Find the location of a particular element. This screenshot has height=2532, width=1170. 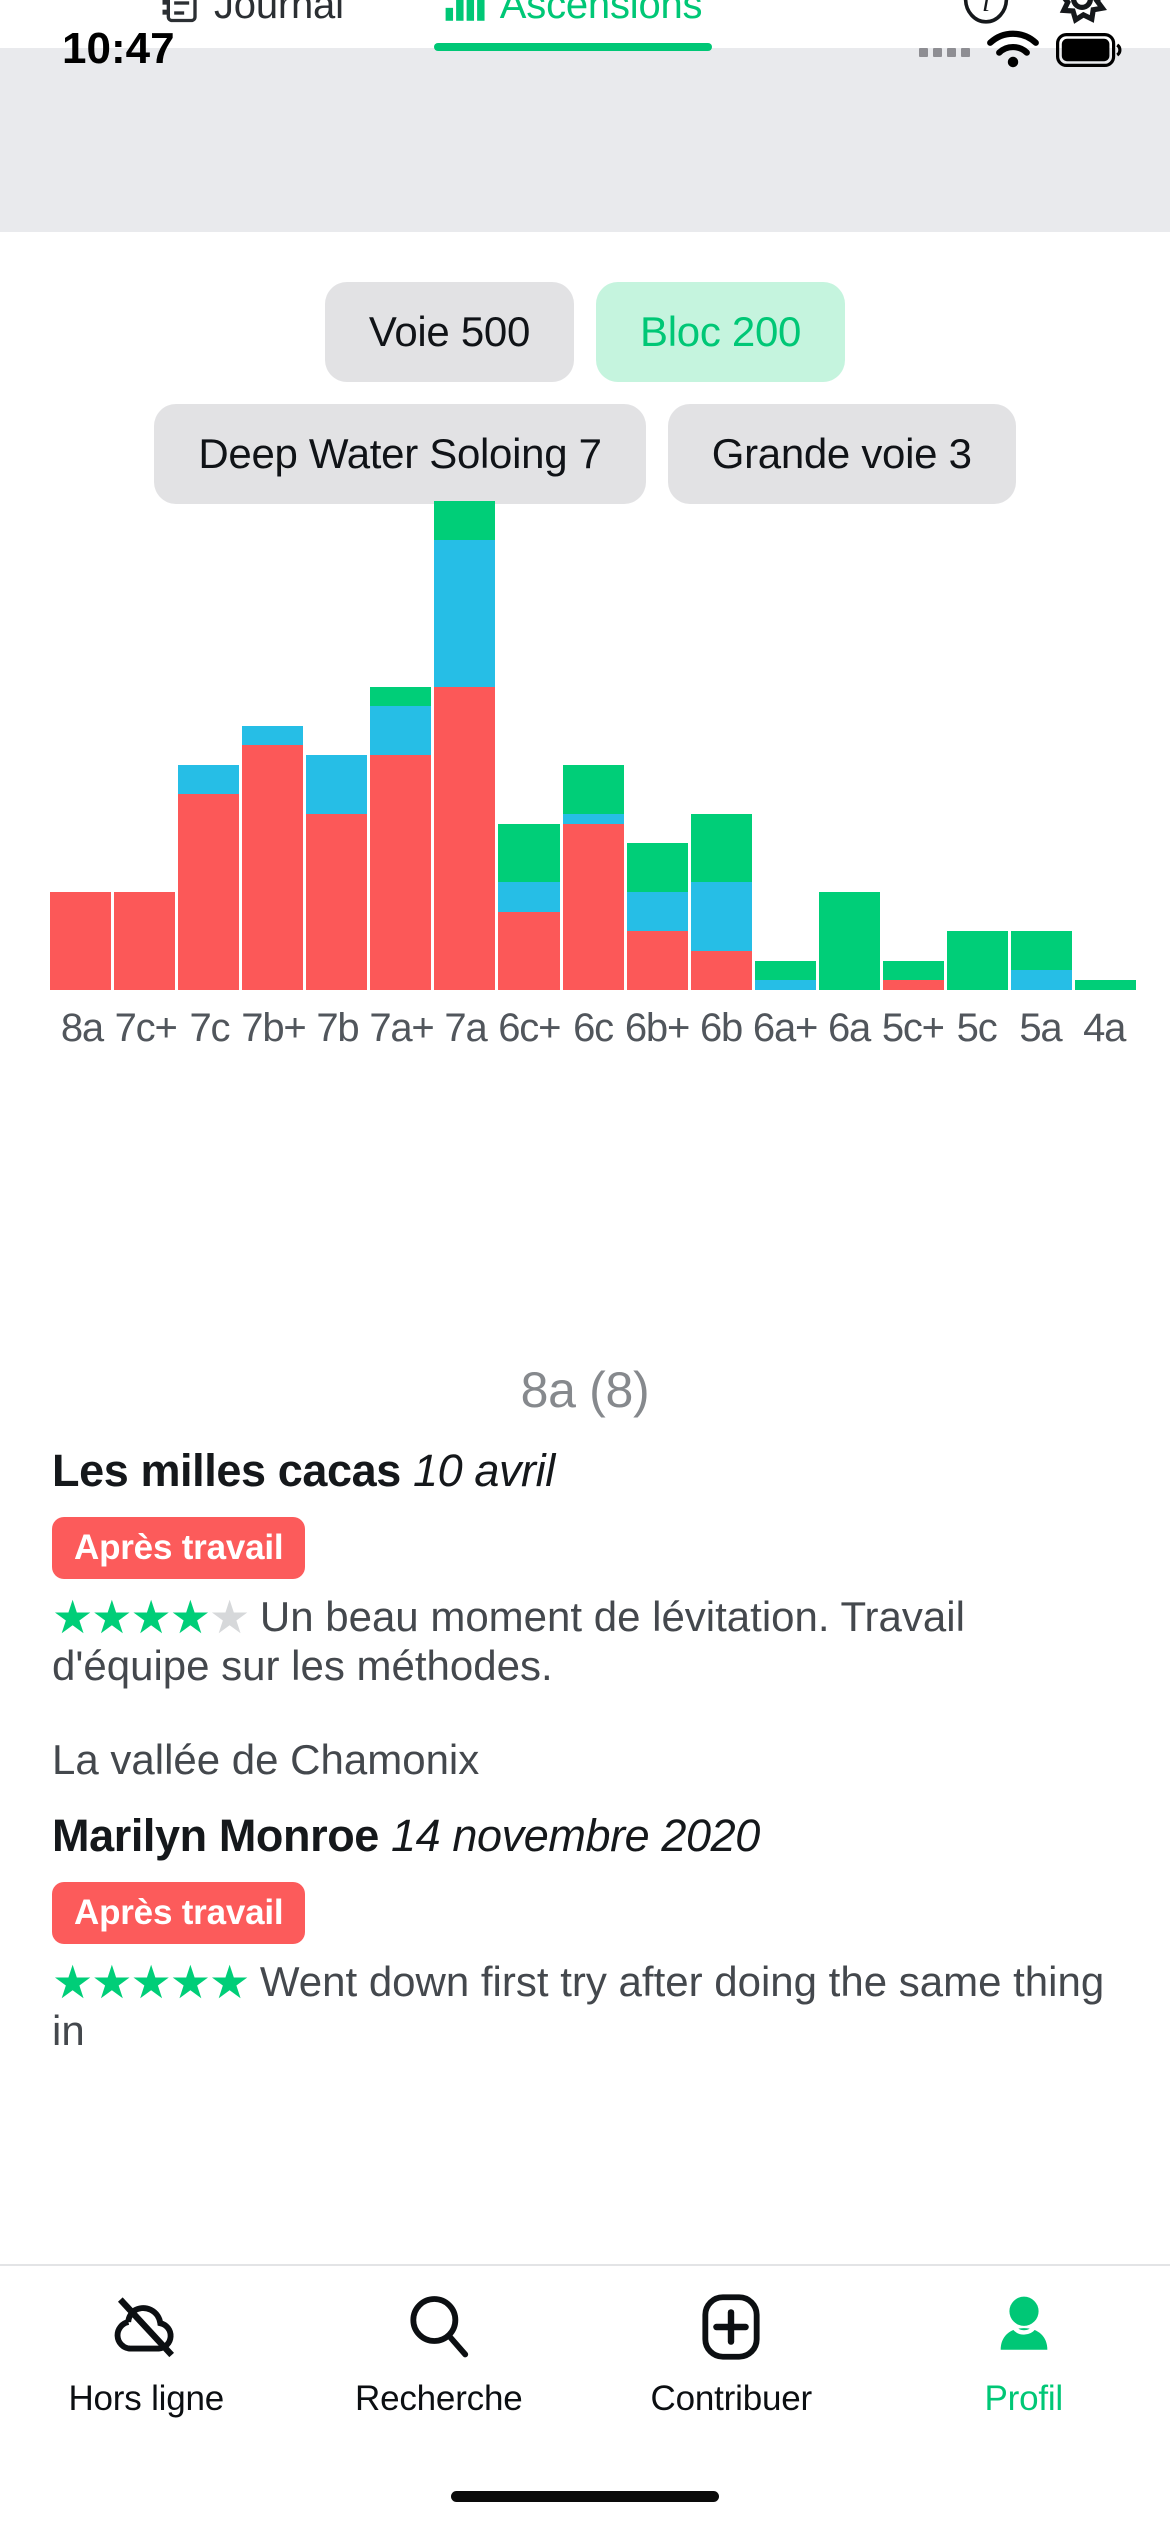

chart-x-tick: 6c+ is located at coordinates (529, 1028).